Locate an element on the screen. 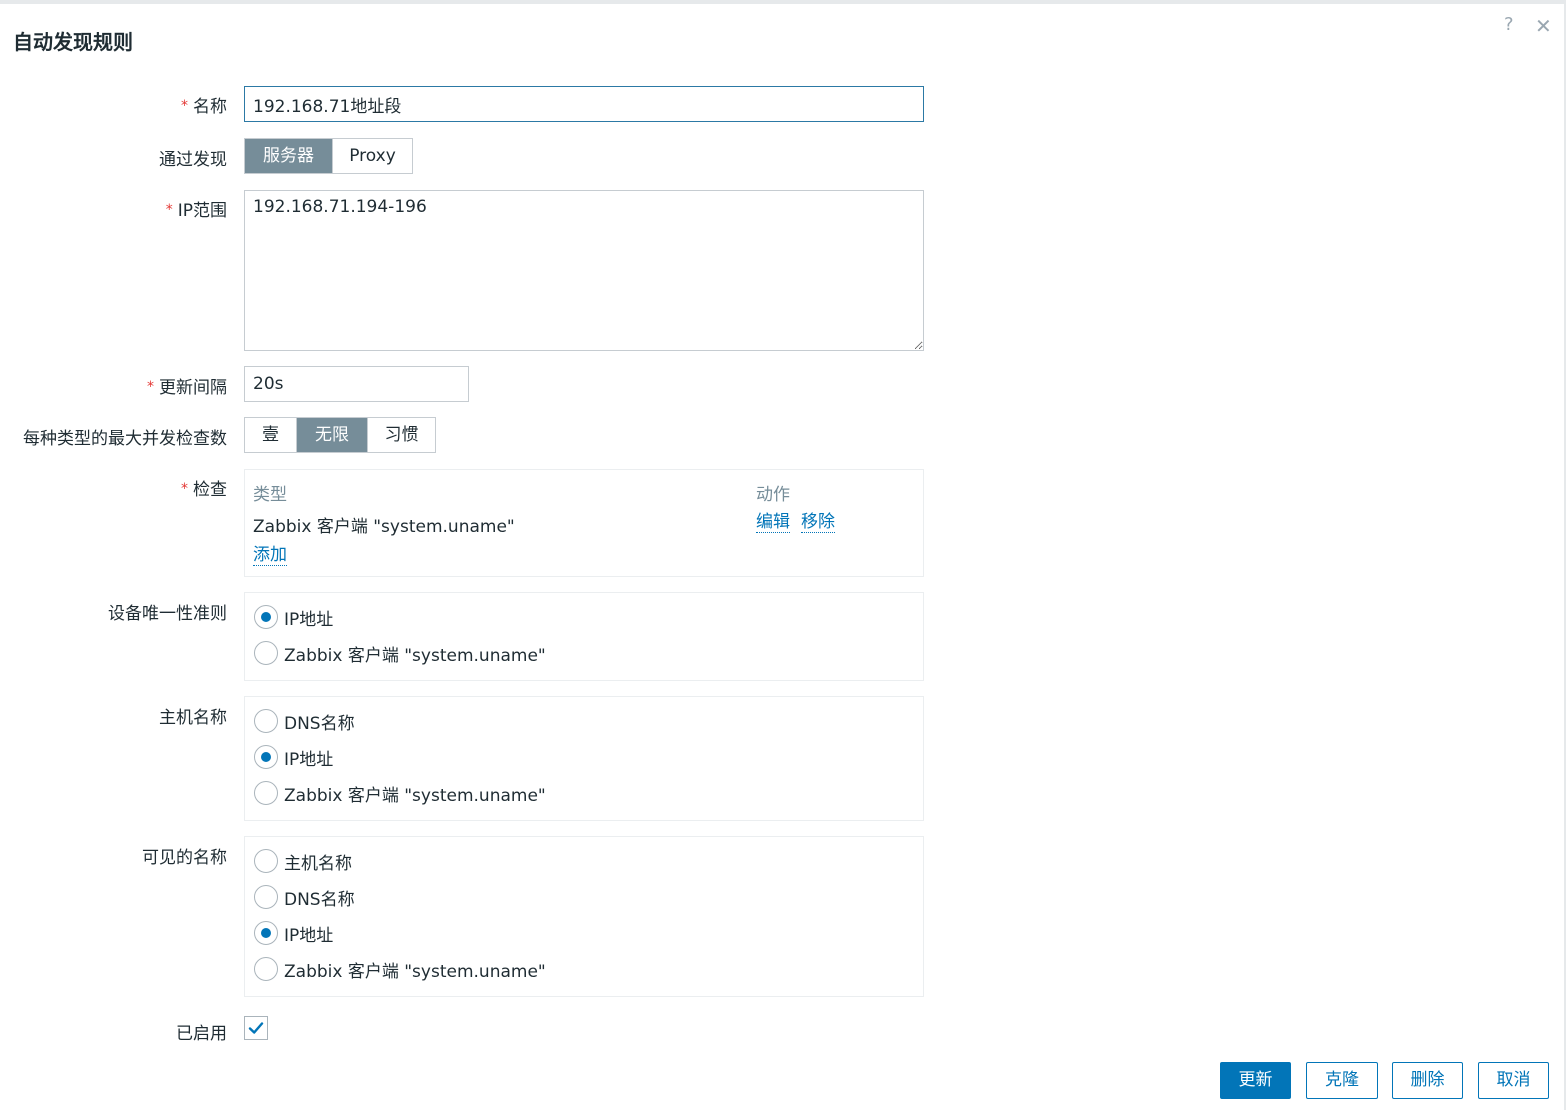 The image size is (1566, 1110). visible-name-option-agent: Zabbix 客户端 "system.uname" is located at coordinates (400, 969).